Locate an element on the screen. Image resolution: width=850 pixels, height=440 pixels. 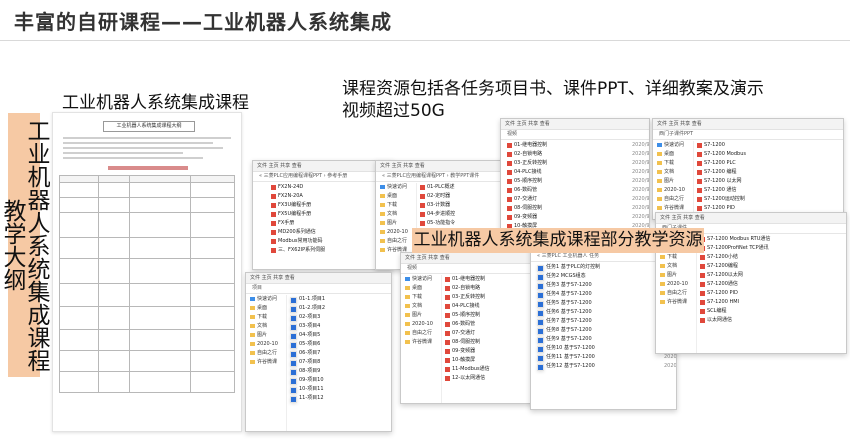
file-row: S7-1200编程 is located at coordinates (762, 266).